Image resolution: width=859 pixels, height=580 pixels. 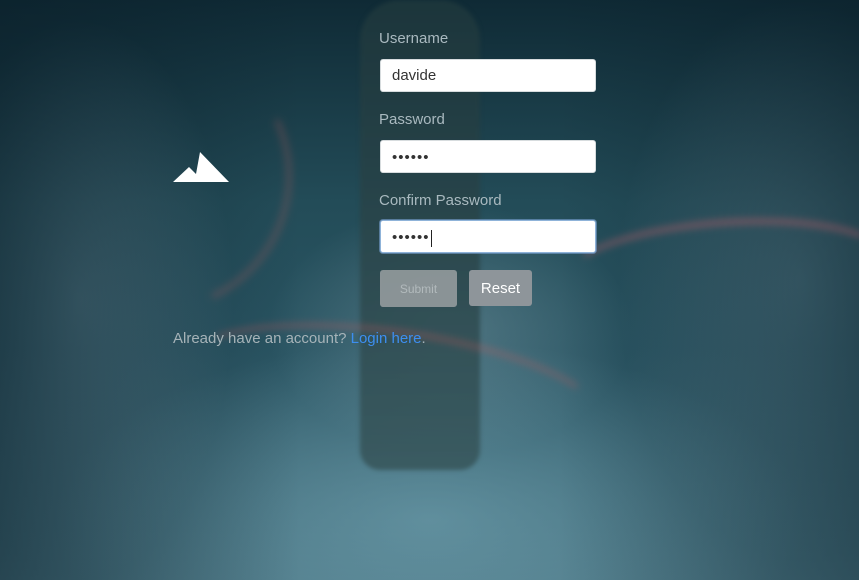 I want to click on confirm-password-label: Confirm Password, so click(x=440, y=200).